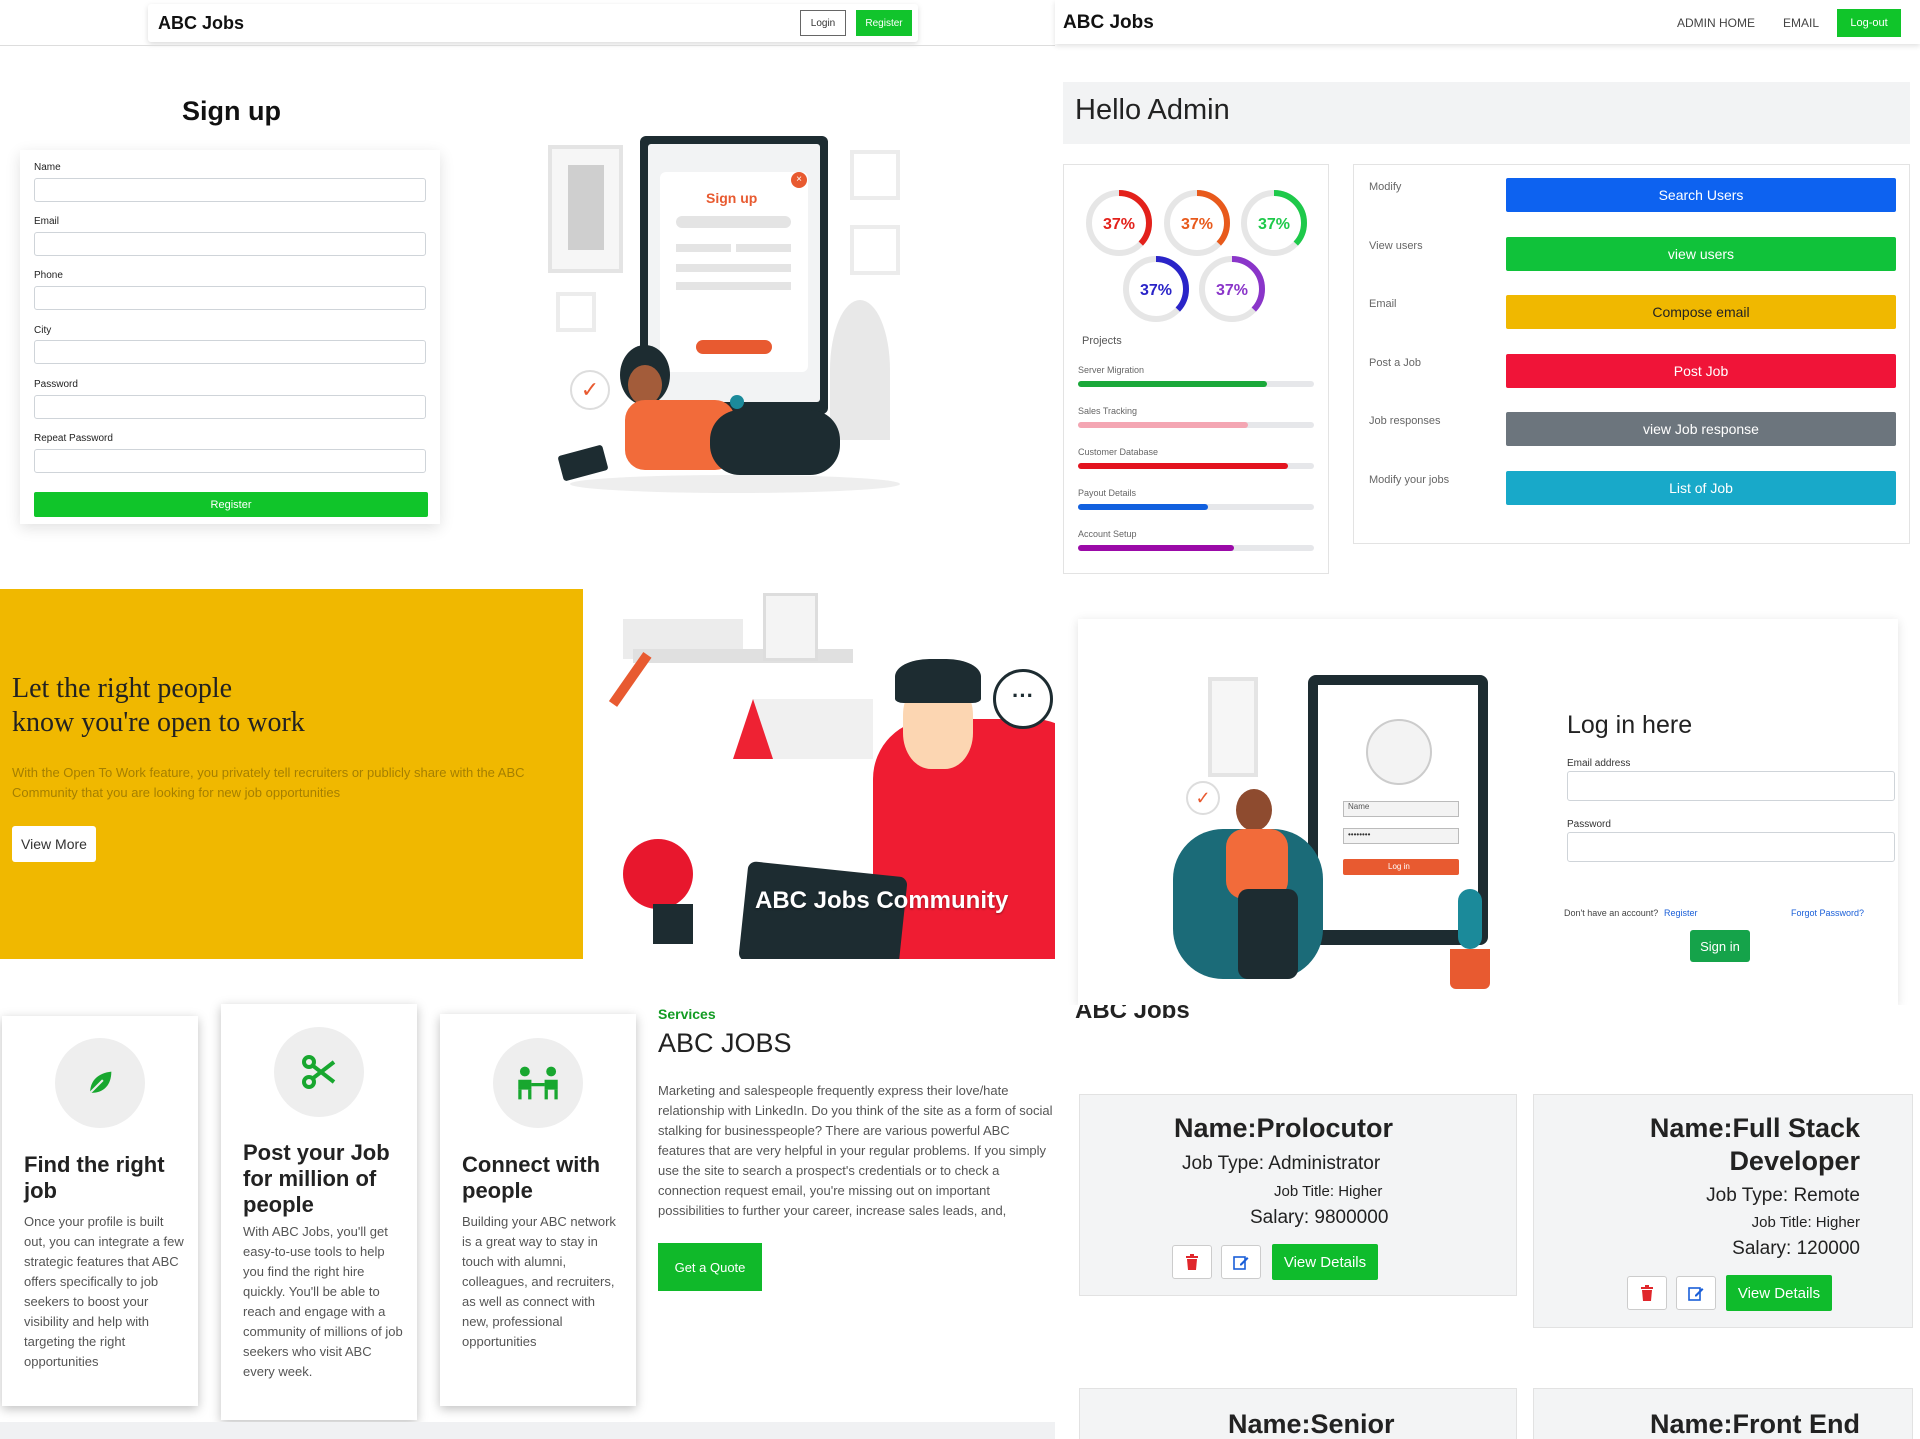  What do you see at coordinates (1152, 110) in the screenshot?
I see `greeting-title: Hello Admin` at bounding box center [1152, 110].